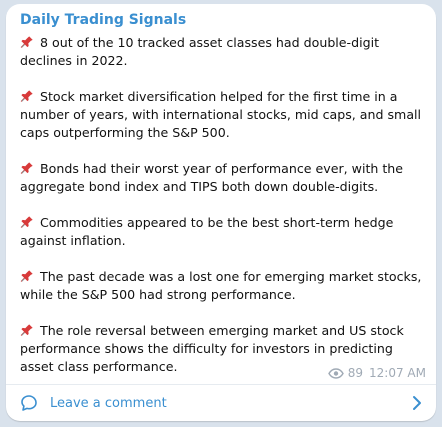 Image resolution: width=442 pixels, height=427 pixels. Describe the element at coordinates (221, 403) in the screenshot. I see `leave-comment-button: Leave a comment` at that location.